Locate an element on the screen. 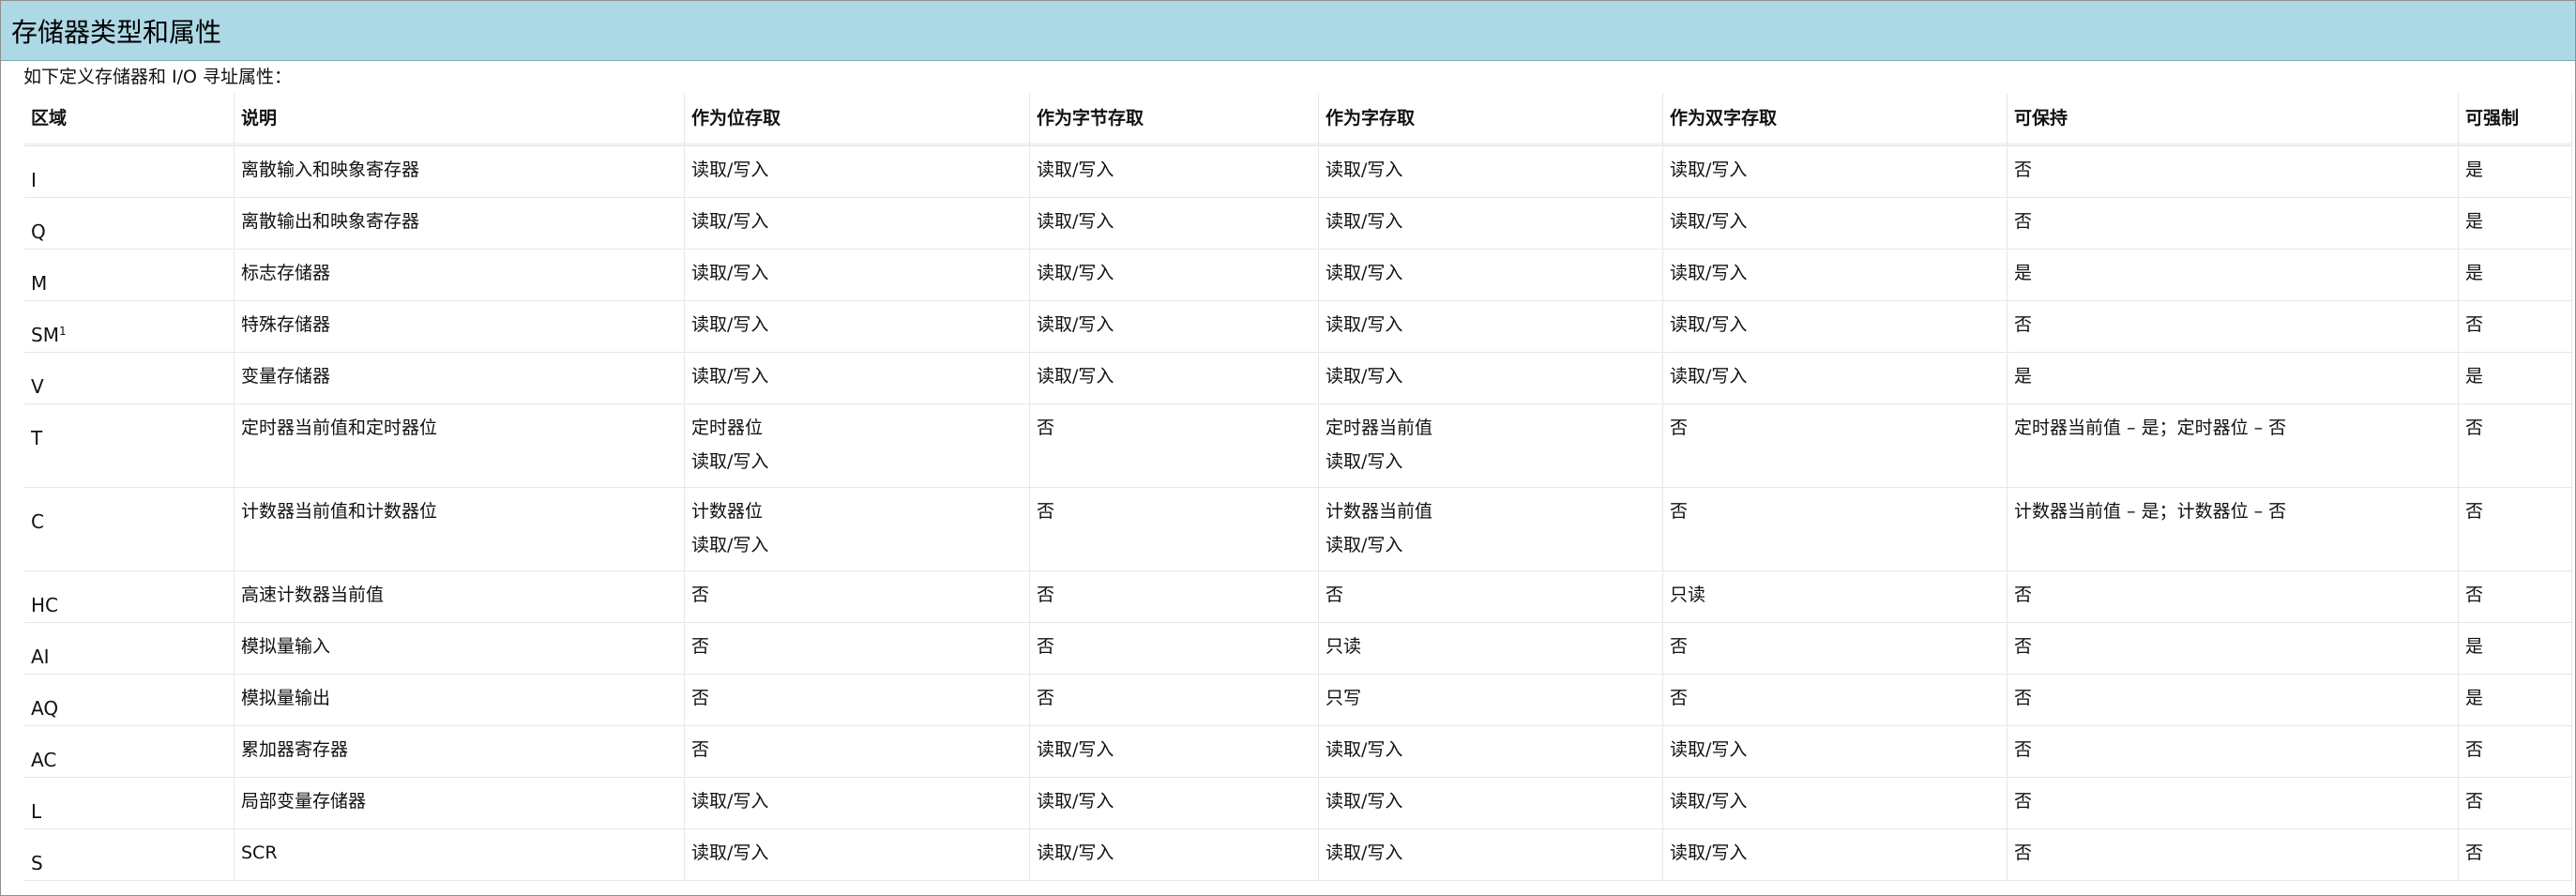 The width and height of the screenshot is (2576, 896). cell-retentive: 定时器当前值 – 是；定时器位 – 否 is located at coordinates (2233, 446).